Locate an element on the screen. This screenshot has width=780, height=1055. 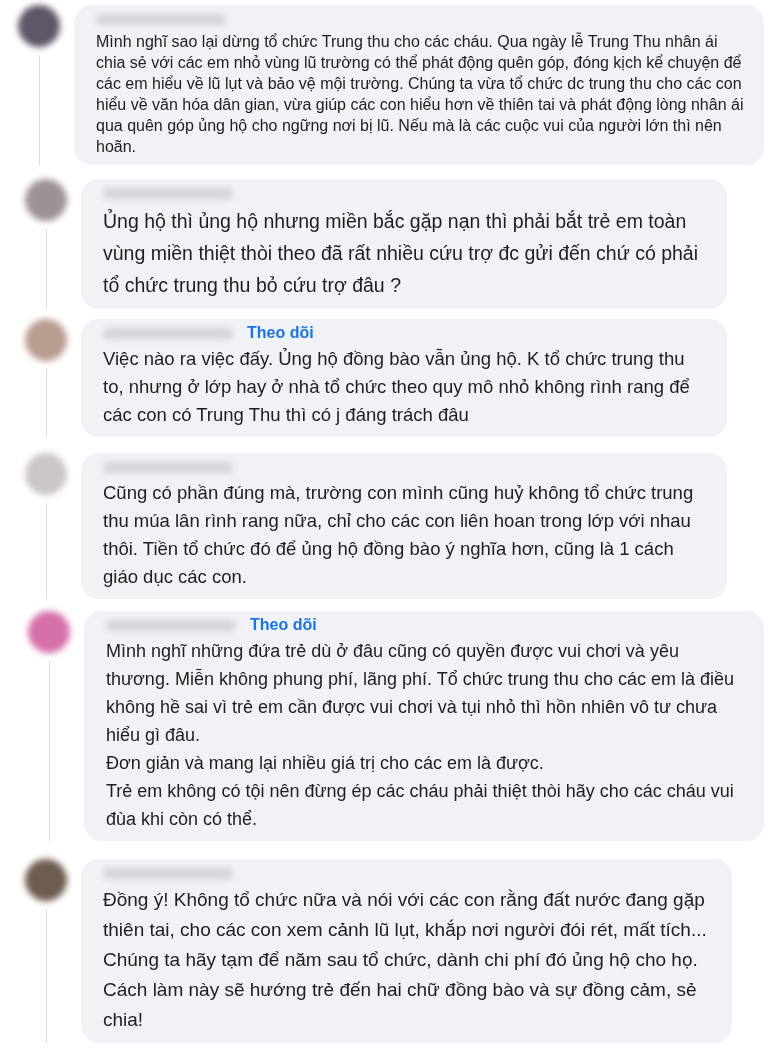
comment-text: Việc nào ra việc đấy. Ủng hộ đồng bào vẫn ủng hộ. K tổ chức trung thu to, nhưng ở lớp hay ở nhà tổ chức theo quy mô nhỏ không rình rang để các con có Trung Thu thì có j đáng trách đâu is located at coordinates (397, 387).